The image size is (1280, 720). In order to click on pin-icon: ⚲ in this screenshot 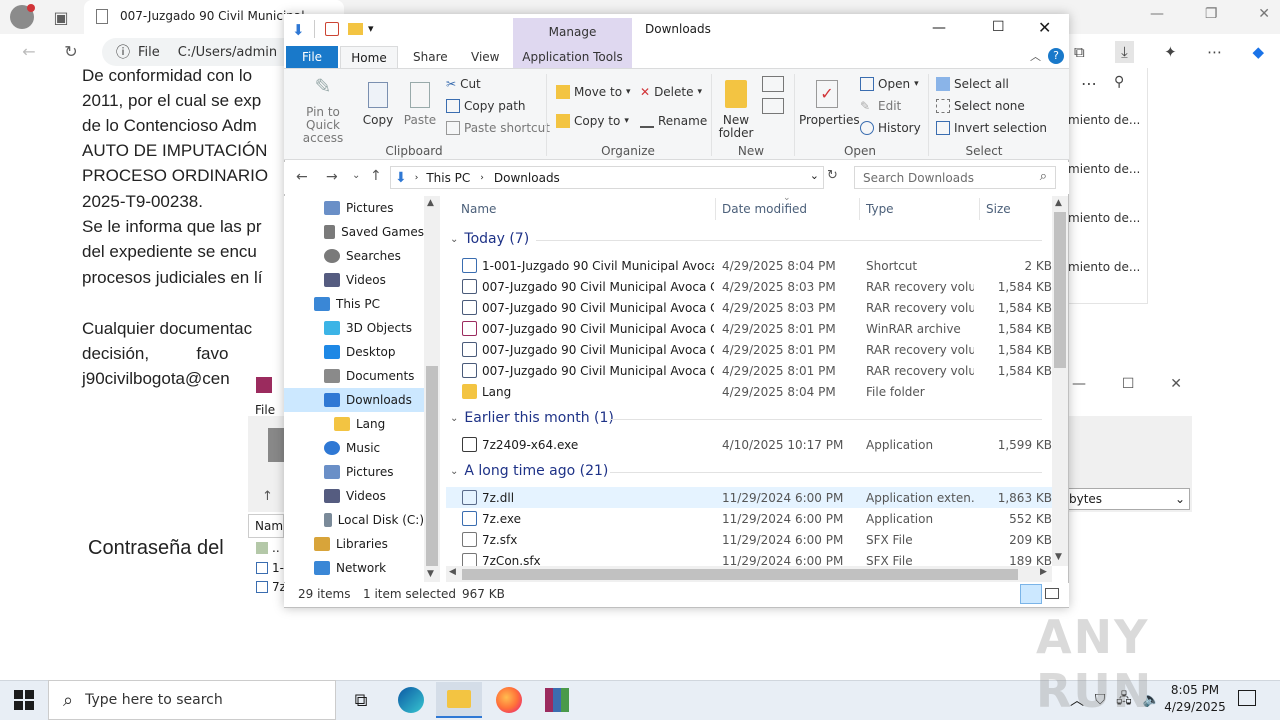, I will do `click(1119, 82)`.